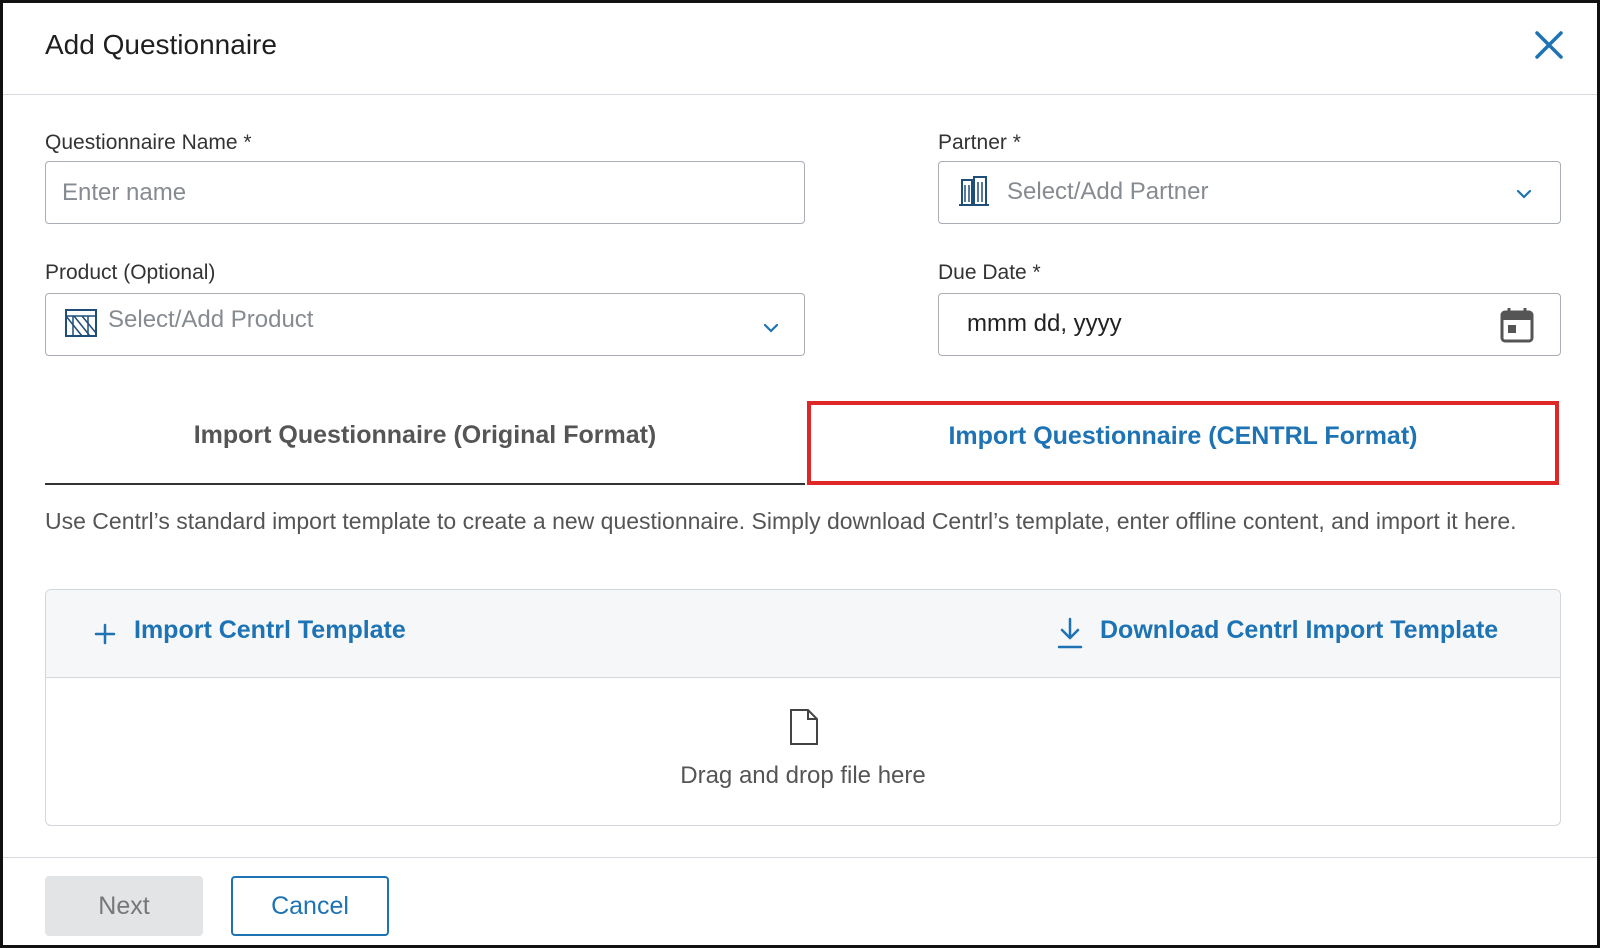 Image resolution: width=1600 pixels, height=948 pixels. I want to click on close-button, so click(1549, 45).